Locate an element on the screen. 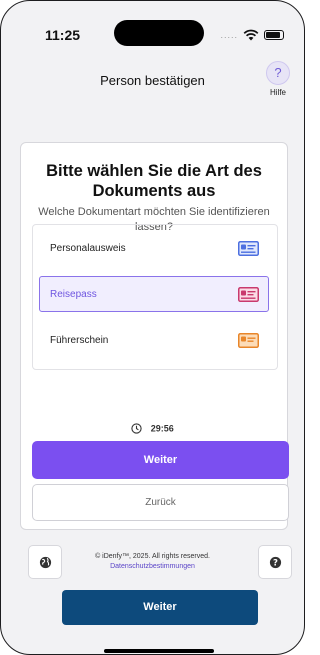 The height and width of the screenshot is (655, 320). dynamic-island is located at coordinates (159, 33).